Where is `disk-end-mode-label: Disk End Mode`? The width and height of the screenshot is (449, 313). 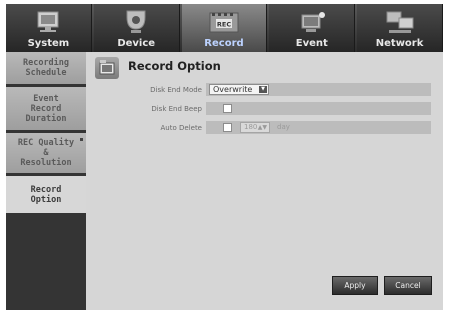 disk-end-mode-label: Disk End Mode is located at coordinates (176, 90).